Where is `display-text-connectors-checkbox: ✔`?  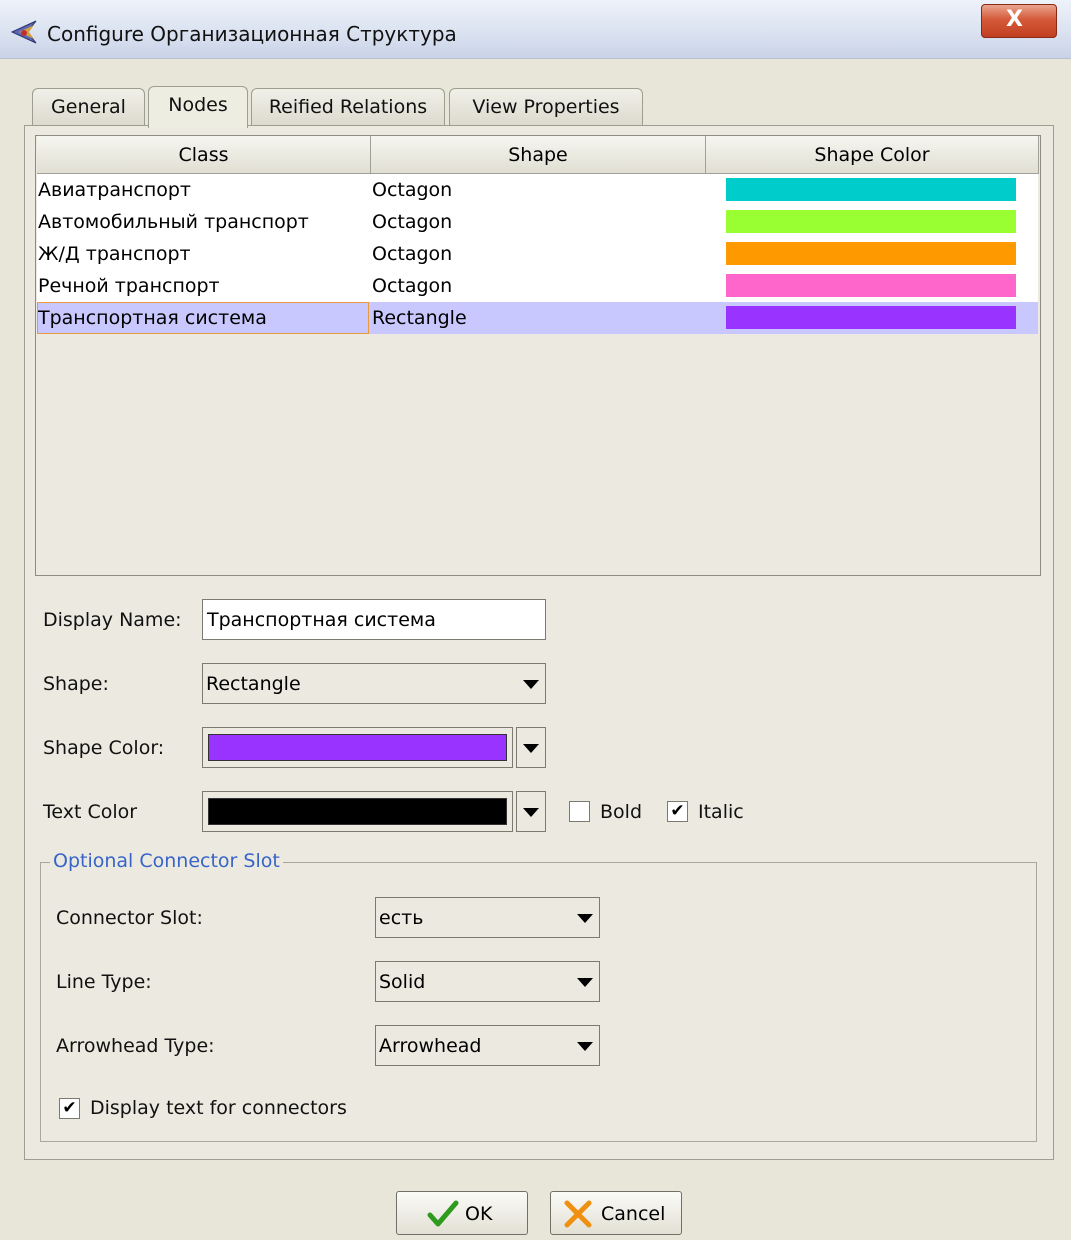
display-text-connectors-checkbox: ✔ is located at coordinates (69, 1108).